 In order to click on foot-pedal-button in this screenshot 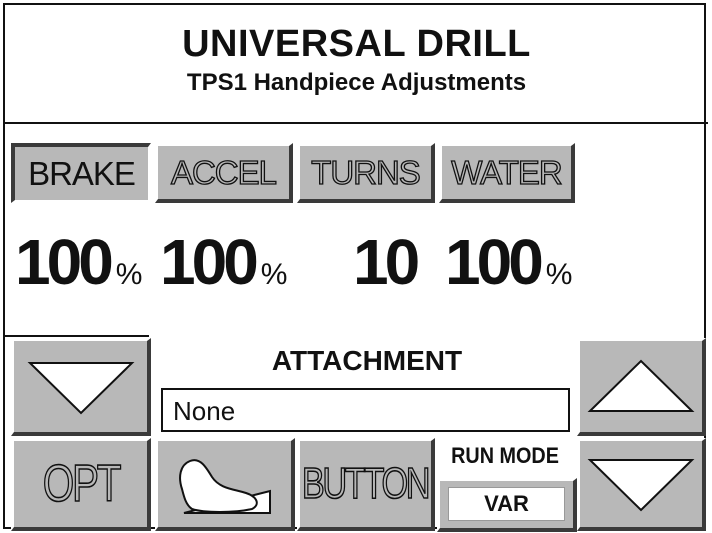, I will do `click(225, 484)`.